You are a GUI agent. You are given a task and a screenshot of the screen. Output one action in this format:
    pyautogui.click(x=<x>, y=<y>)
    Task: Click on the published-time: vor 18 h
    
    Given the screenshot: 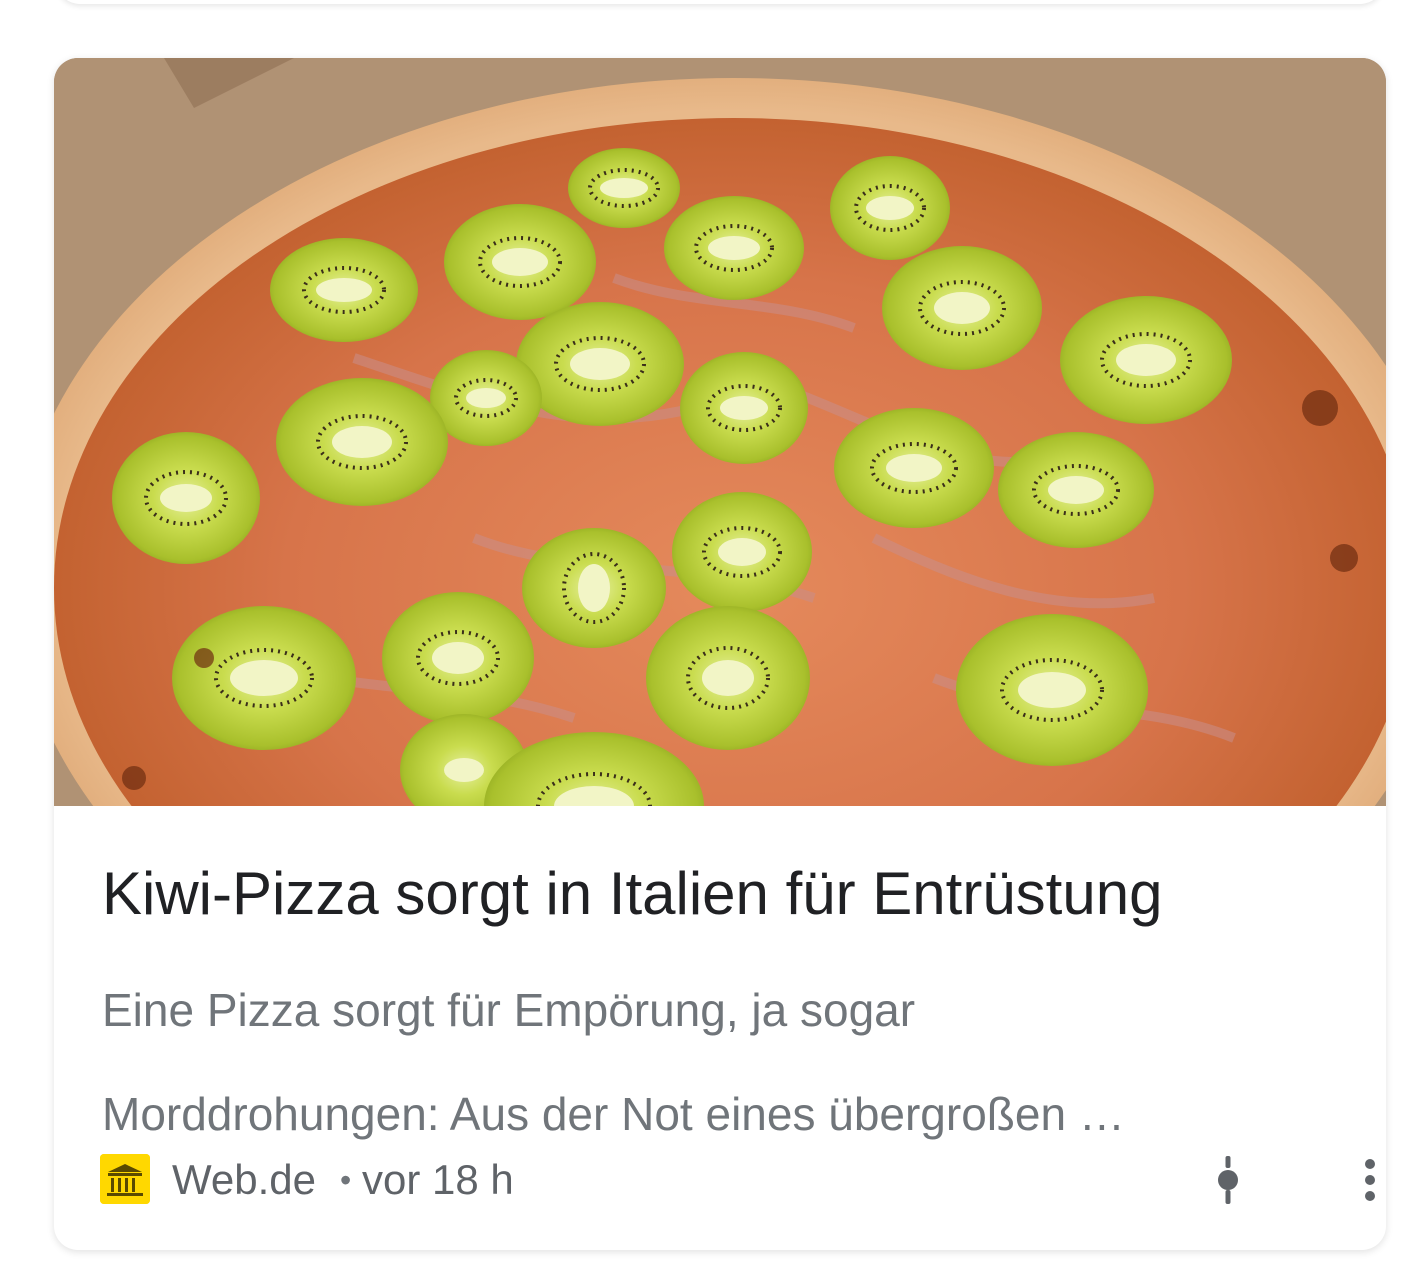 What is the action you would take?
    pyautogui.click(x=438, y=1179)
    